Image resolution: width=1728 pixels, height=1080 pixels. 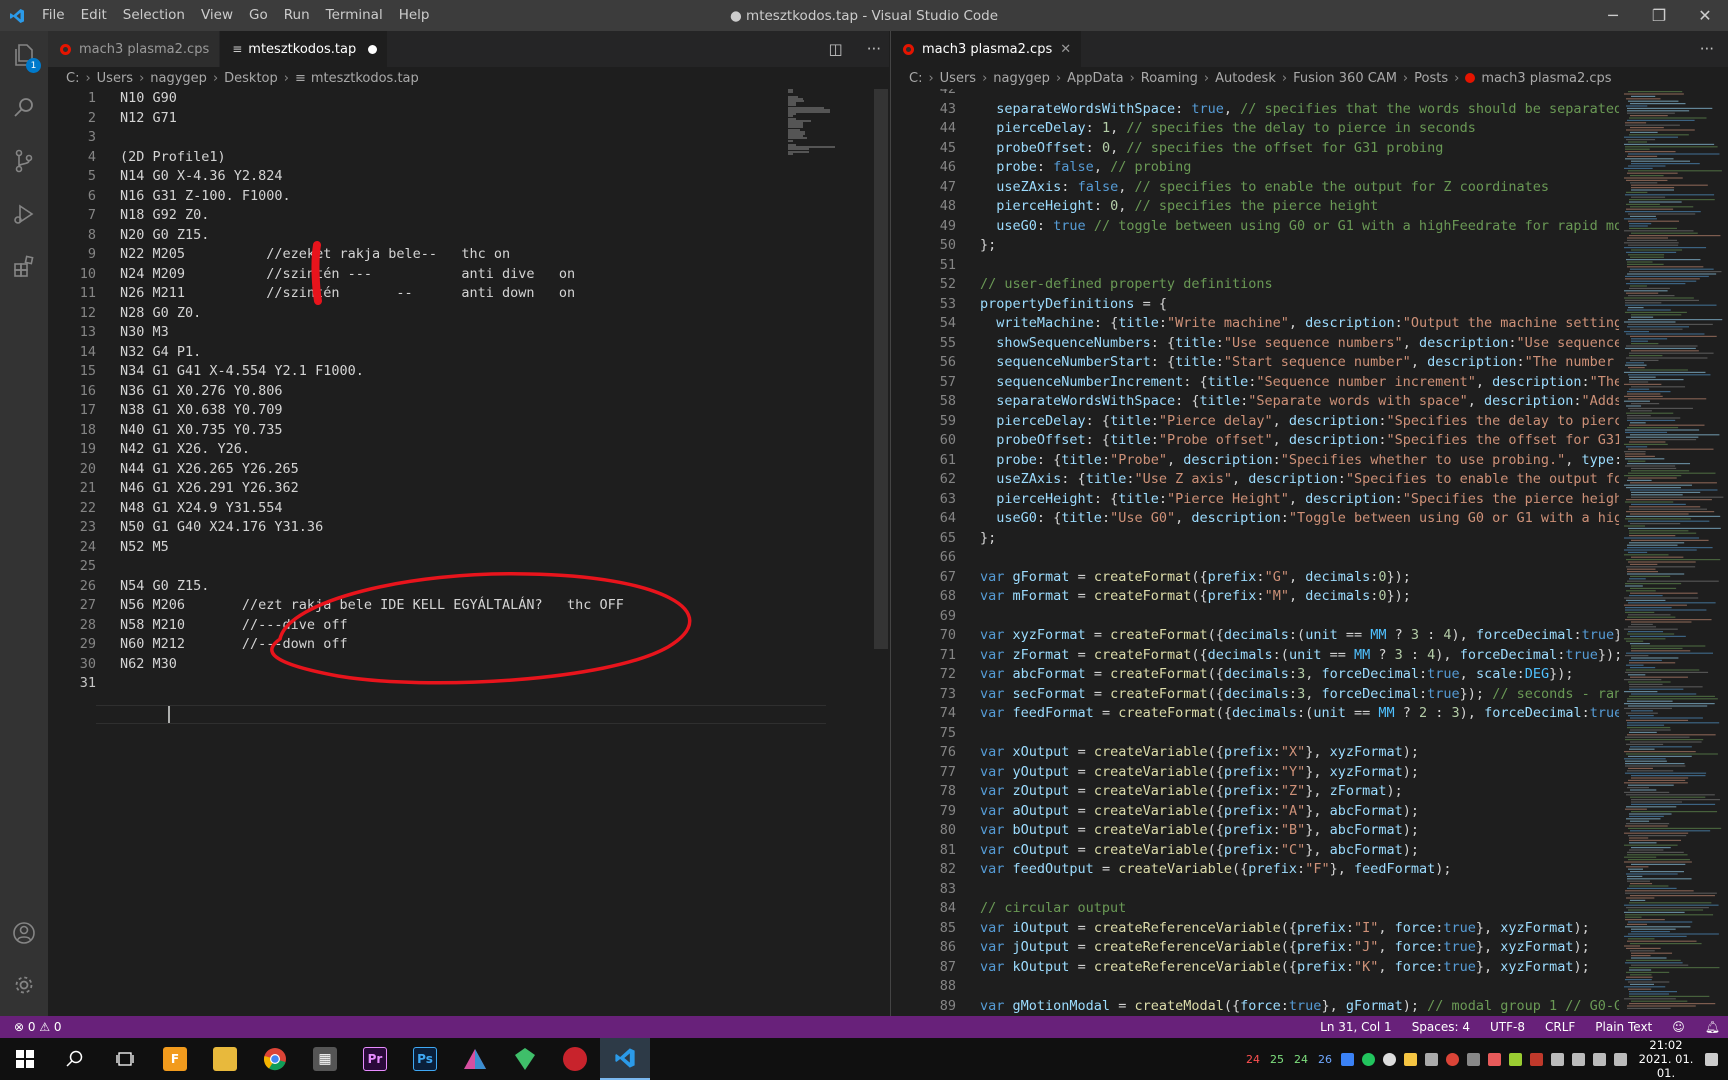 I want to click on menu-view: View, so click(x=217, y=15).